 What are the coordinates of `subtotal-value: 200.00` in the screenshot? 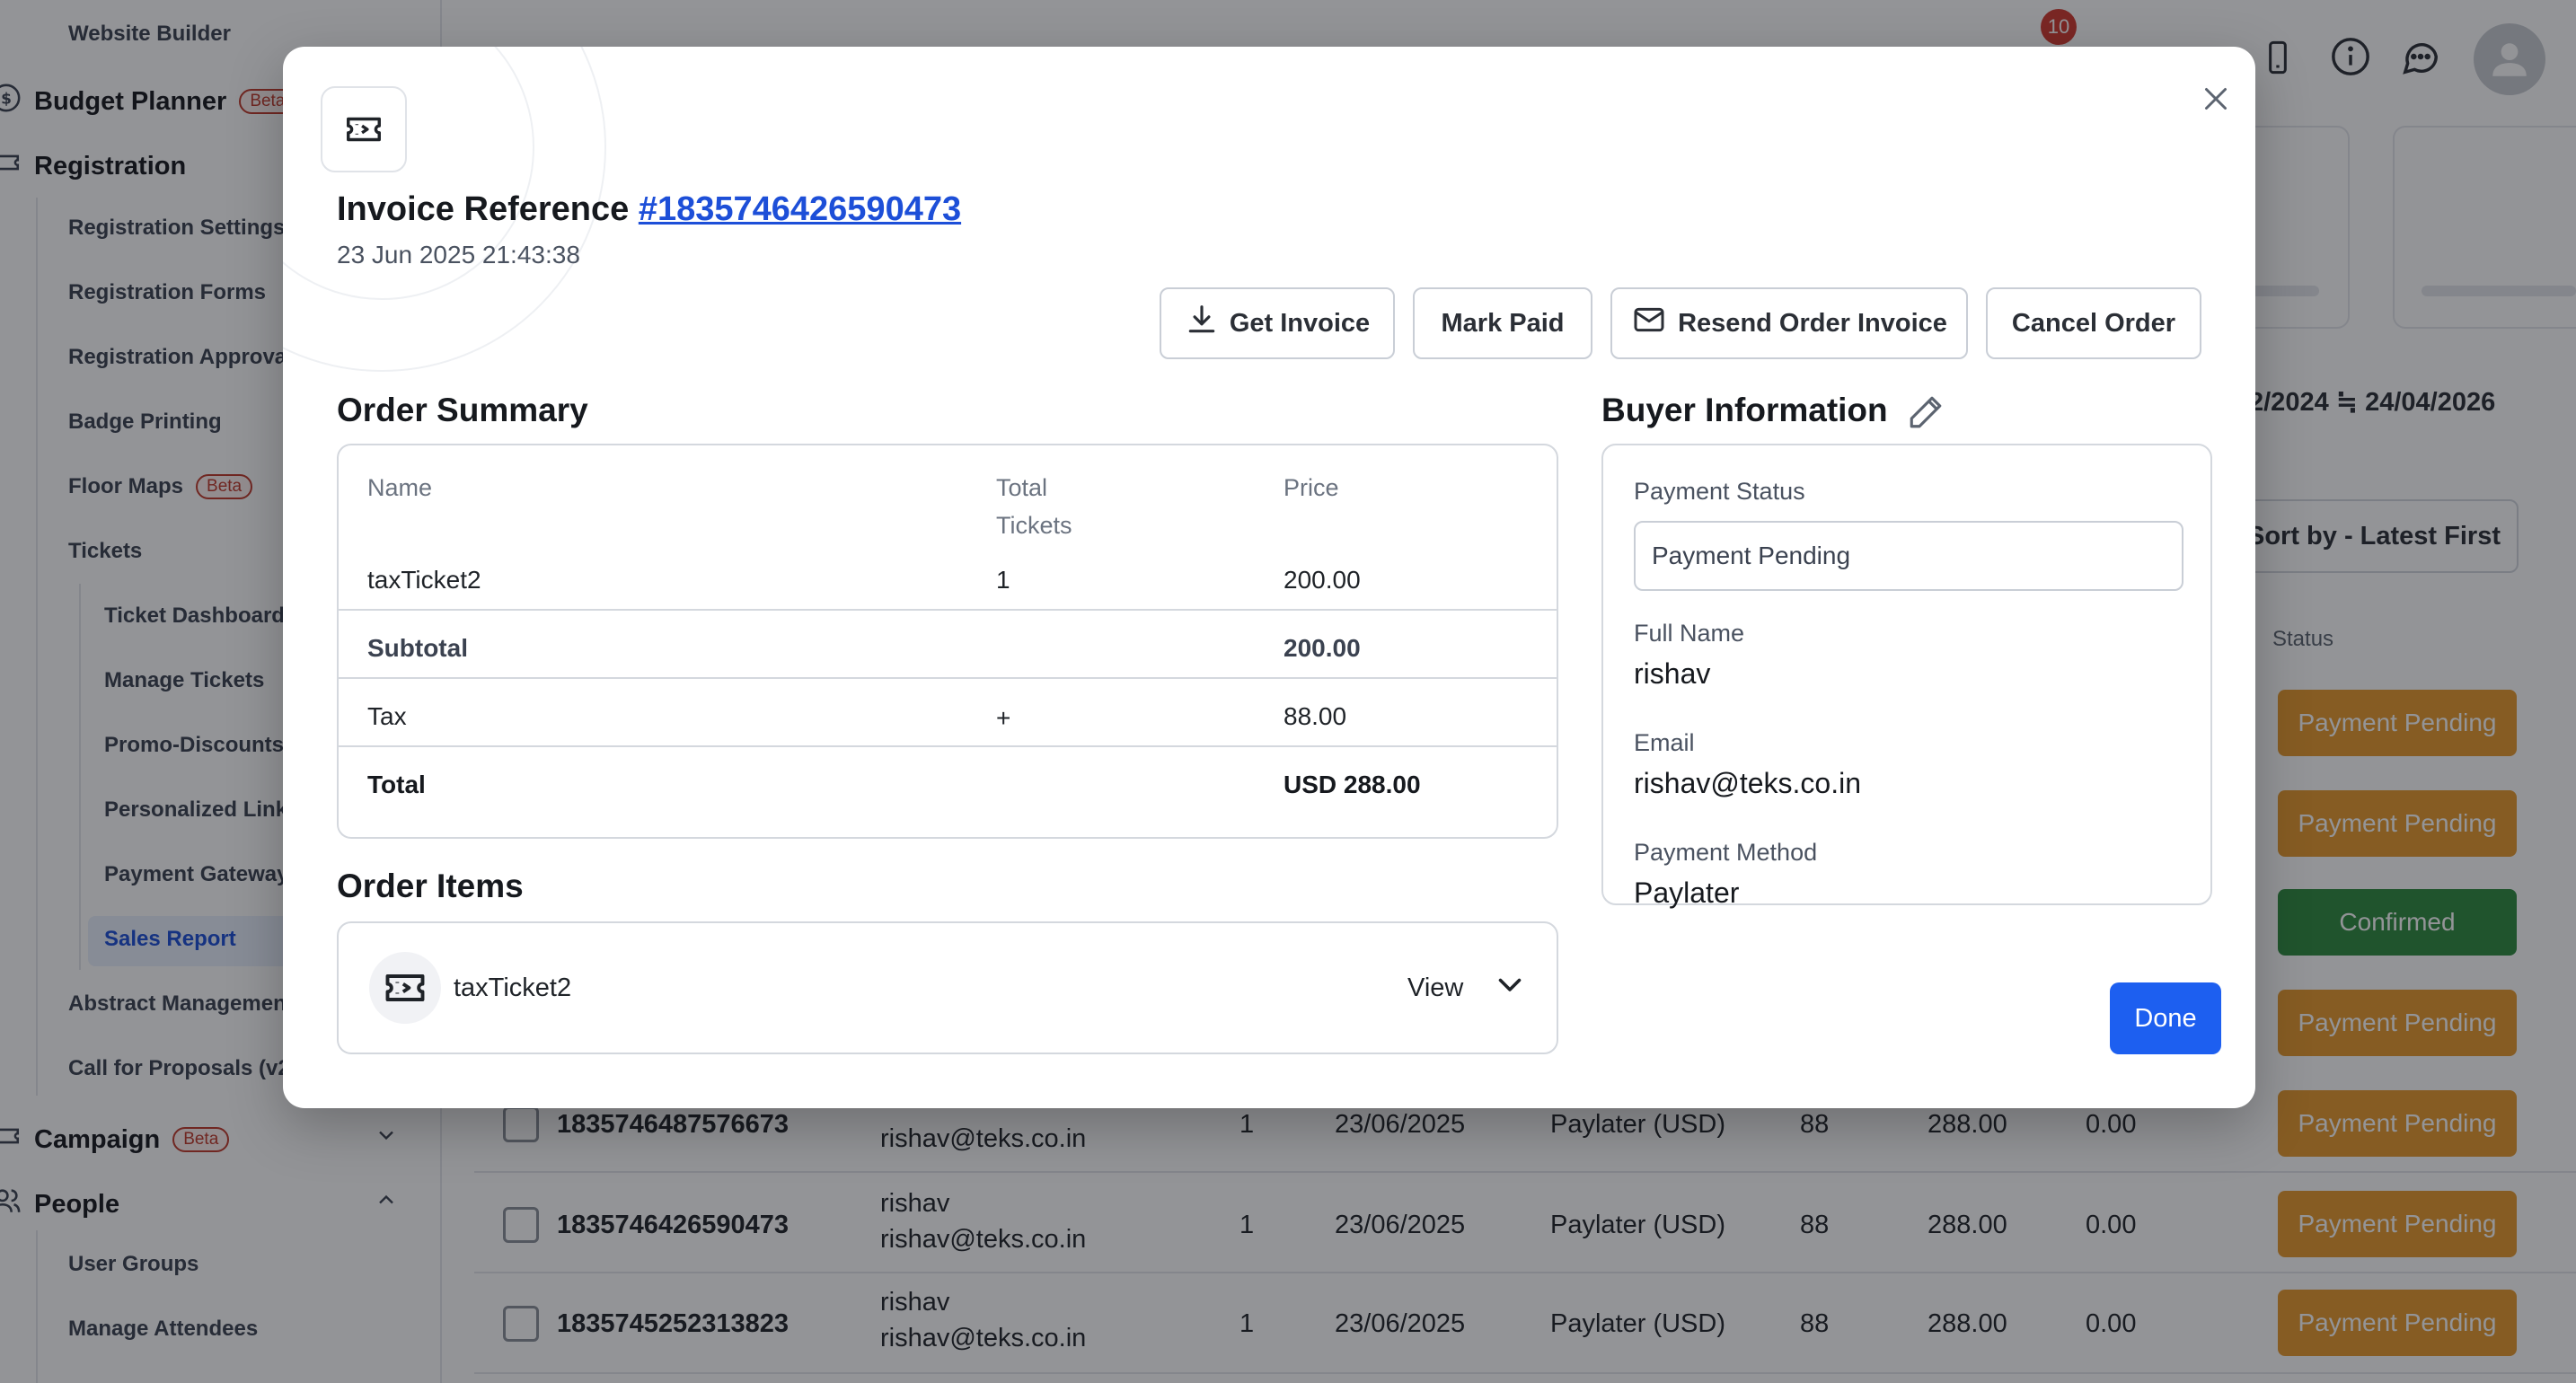 It's located at (1322, 648).